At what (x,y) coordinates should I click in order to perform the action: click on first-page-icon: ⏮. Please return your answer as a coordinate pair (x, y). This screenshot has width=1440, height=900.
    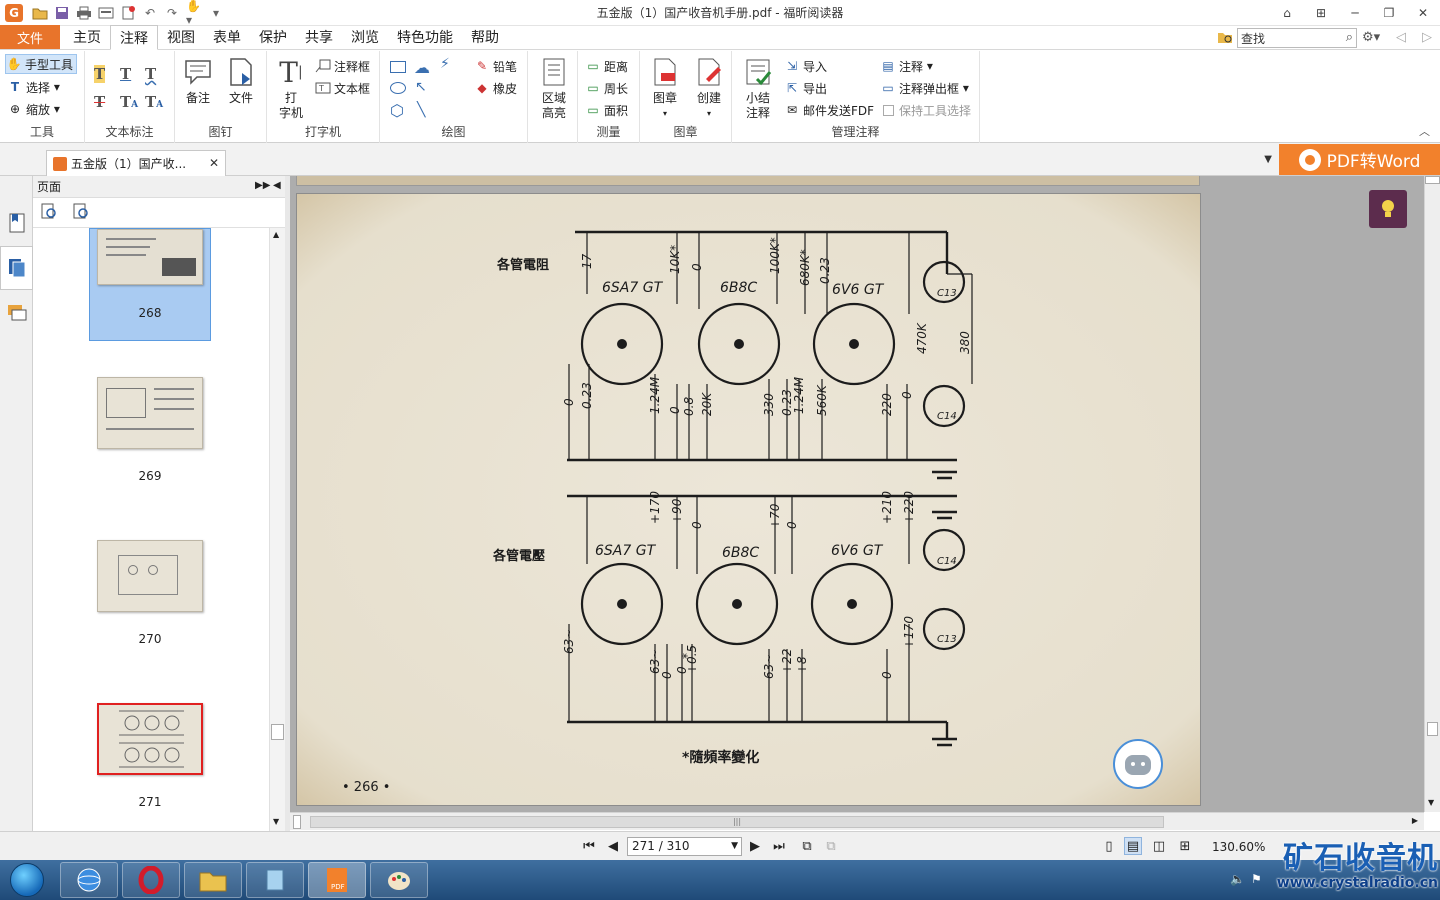
    Looking at the image, I should click on (589, 846).